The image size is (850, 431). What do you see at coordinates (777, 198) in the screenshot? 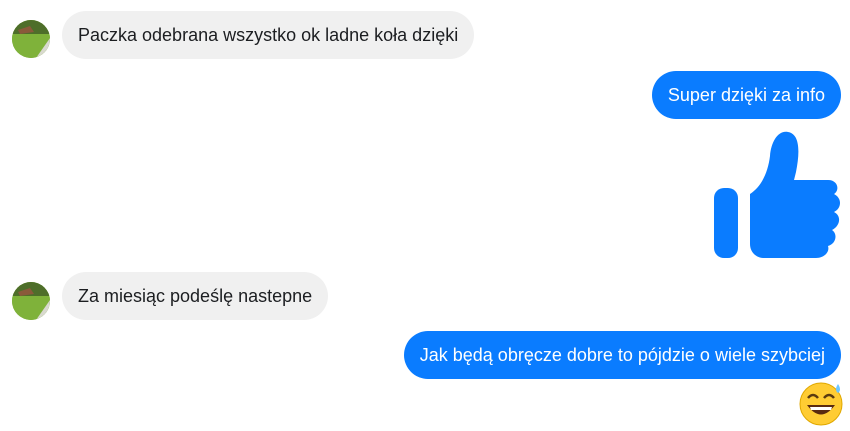
I see `thumbs-up-icon` at bounding box center [777, 198].